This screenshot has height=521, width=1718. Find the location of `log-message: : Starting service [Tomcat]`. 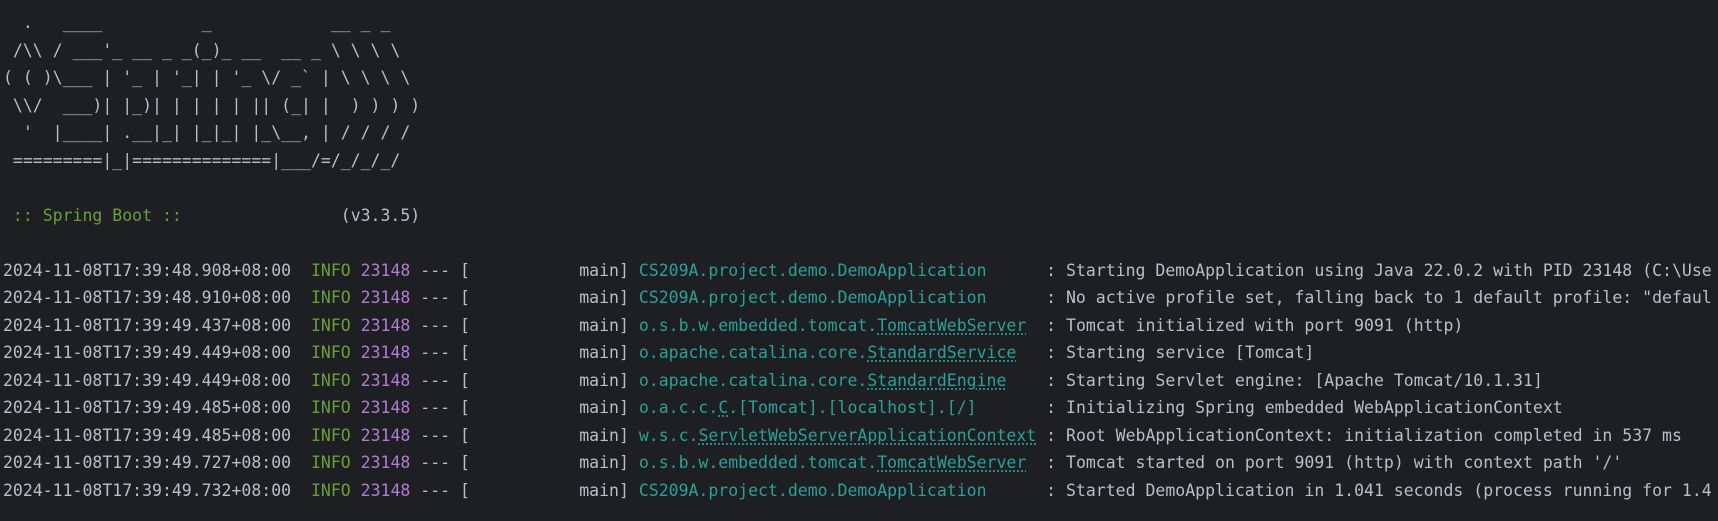

log-message: : Starting service [Tomcat] is located at coordinates (1180, 352).